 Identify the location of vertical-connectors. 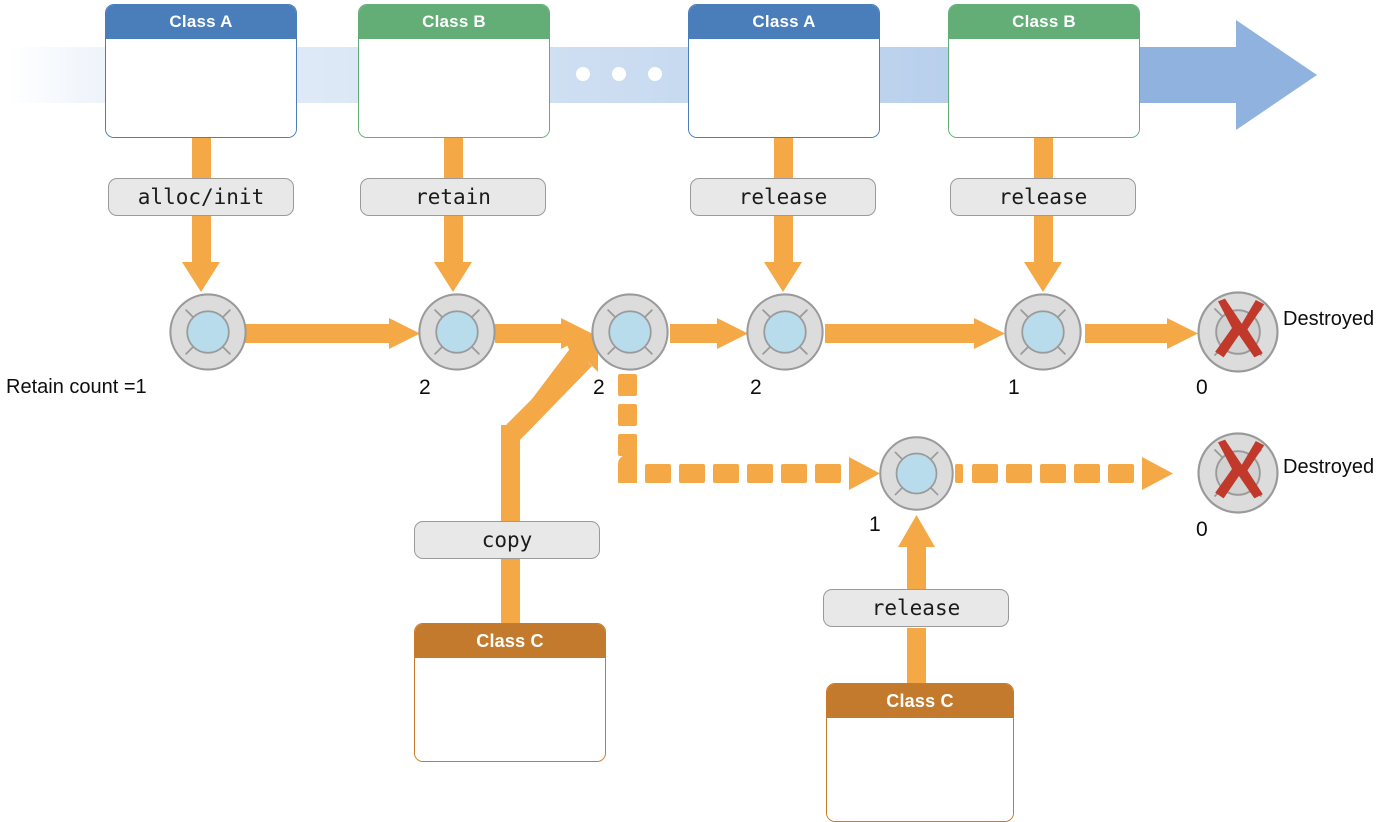
(622, 214).